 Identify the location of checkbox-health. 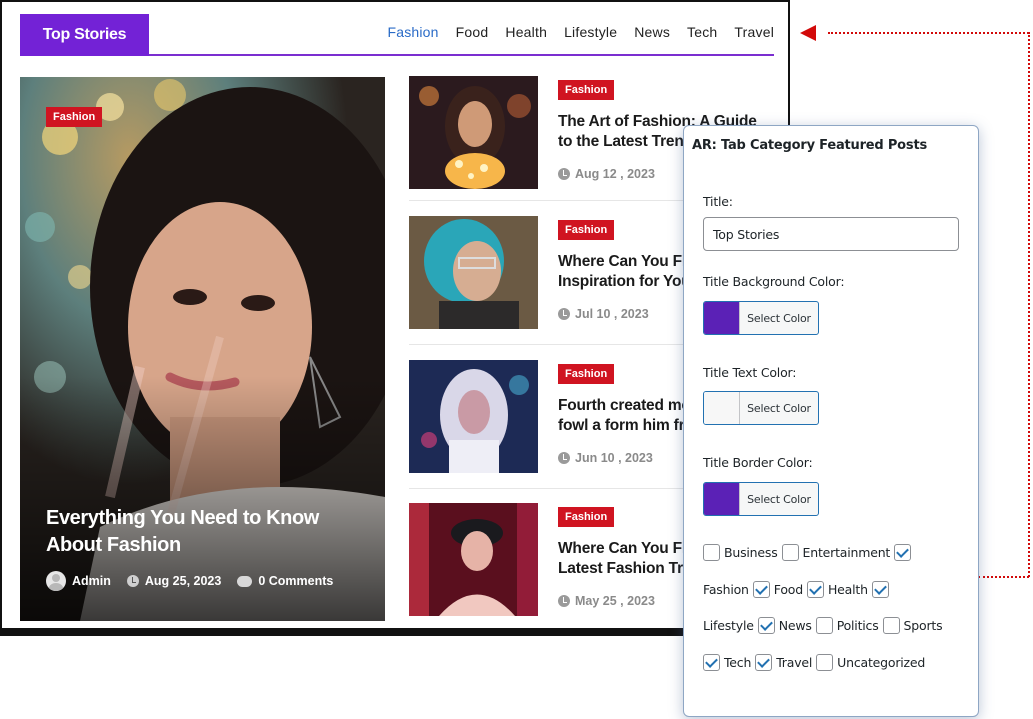
(815, 589).